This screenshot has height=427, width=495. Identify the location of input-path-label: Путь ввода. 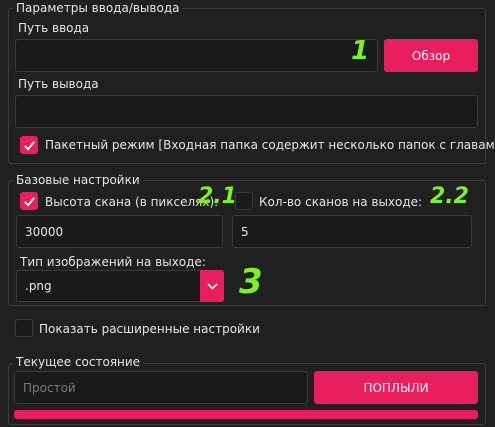
(54, 28).